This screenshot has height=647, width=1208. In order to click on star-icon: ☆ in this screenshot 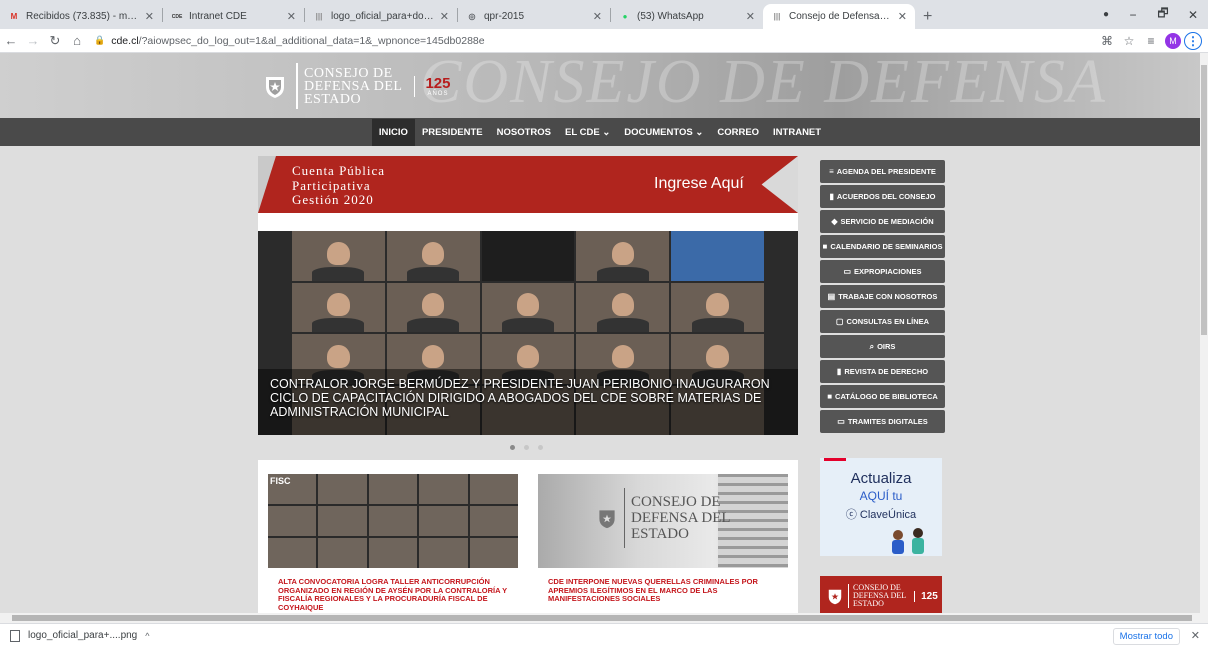, I will do `click(1129, 41)`.